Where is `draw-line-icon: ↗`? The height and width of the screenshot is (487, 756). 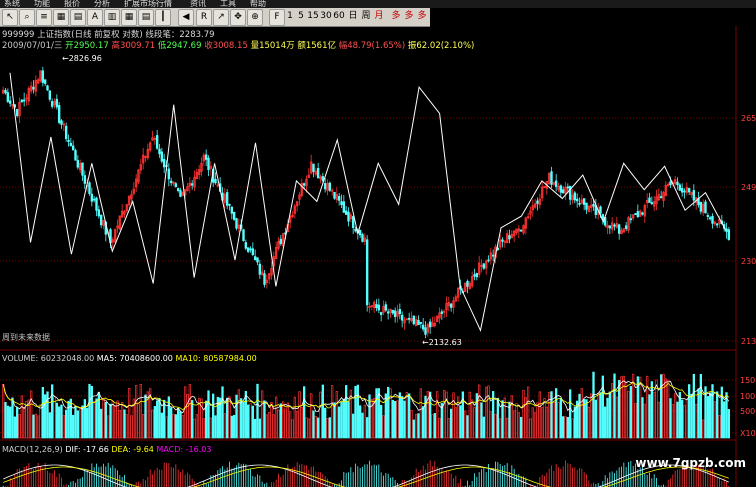
draw-line-icon: ↗ is located at coordinates (221, 17).